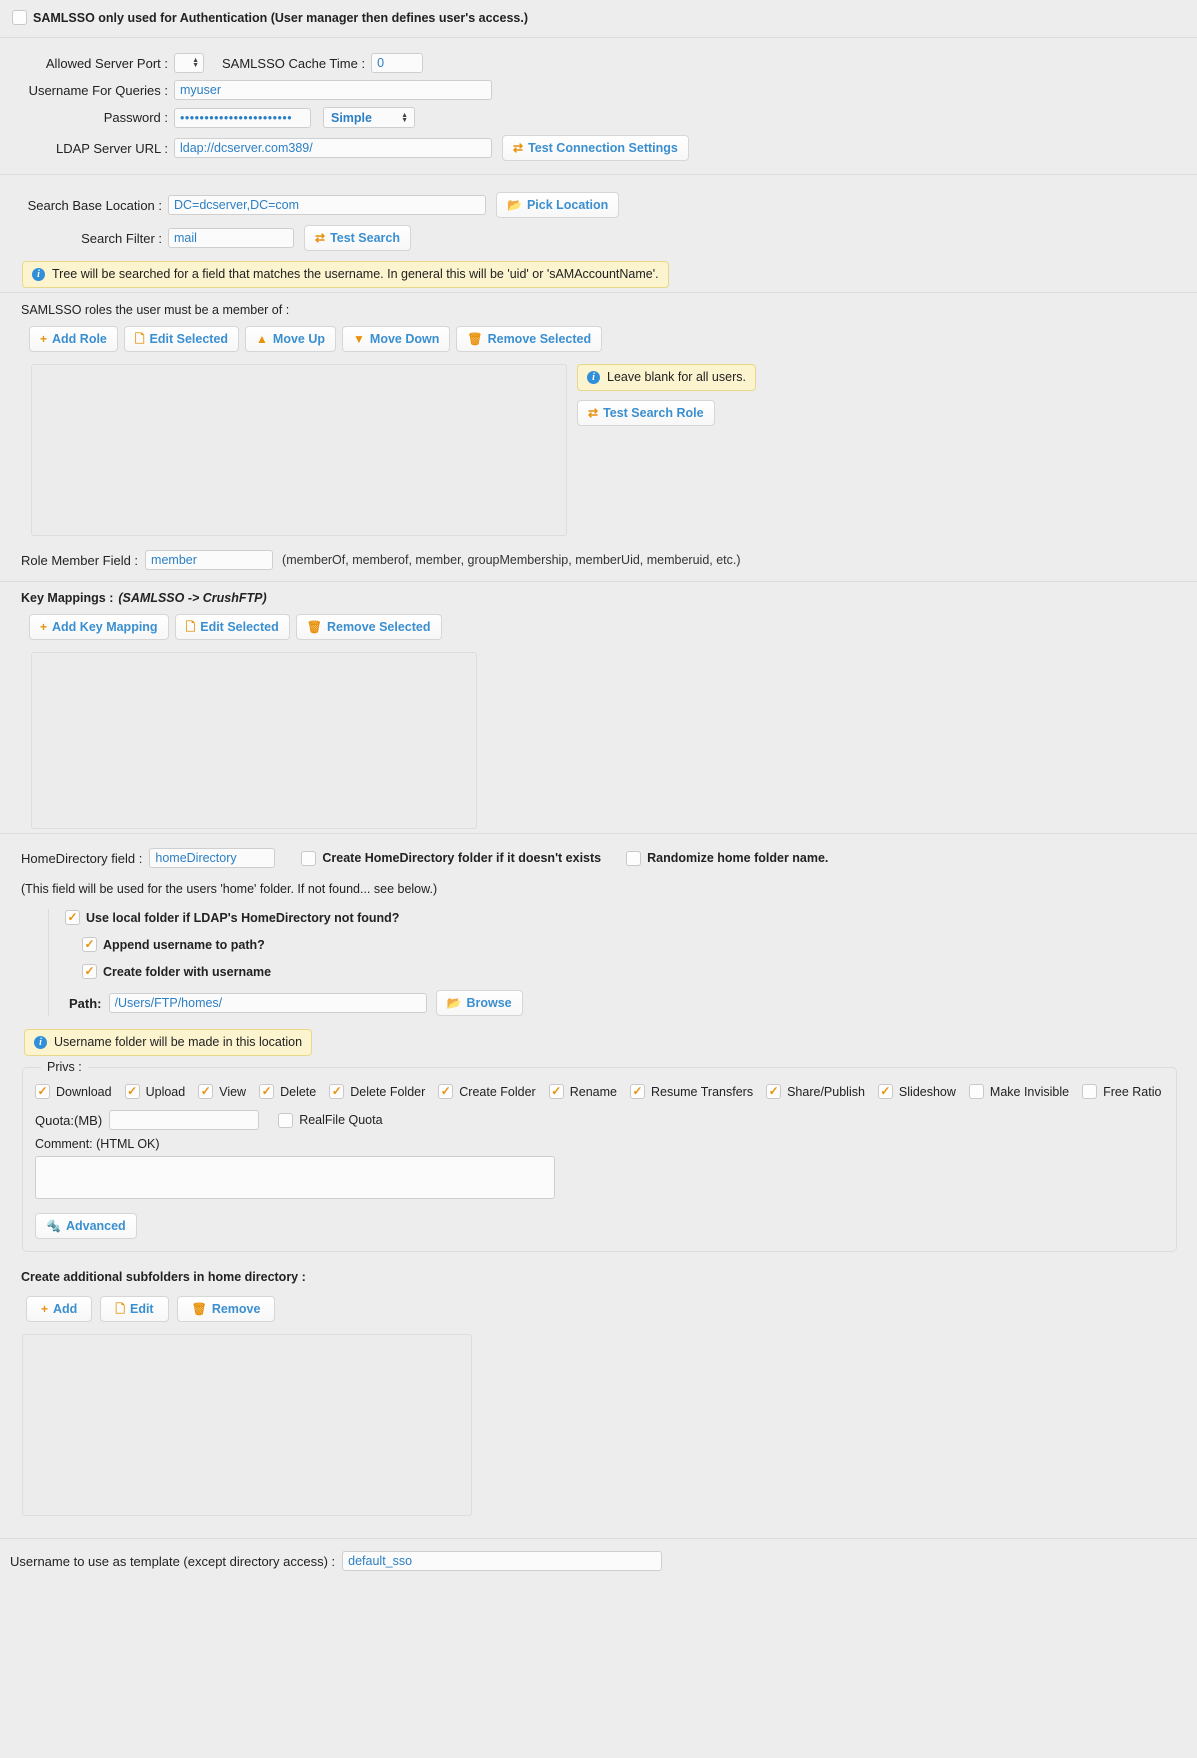  What do you see at coordinates (242, 117) in the screenshot?
I see `password-input` at bounding box center [242, 117].